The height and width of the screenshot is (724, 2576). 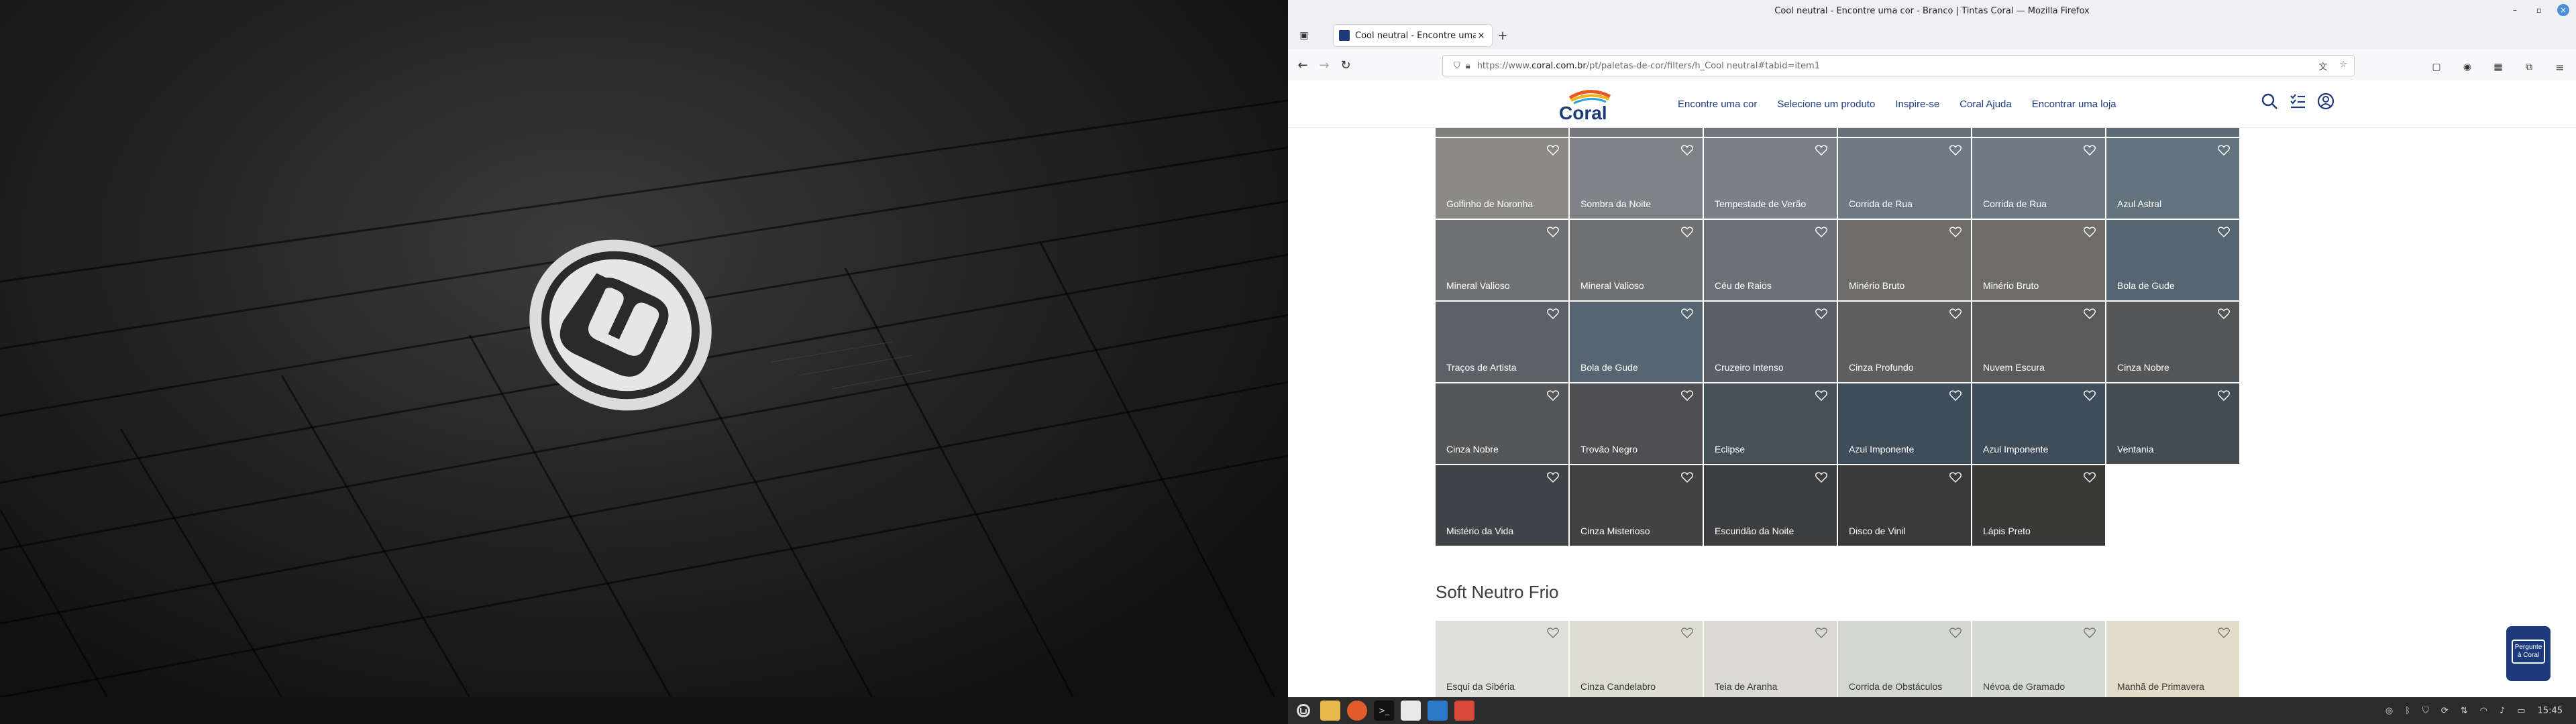 What do you see at coordinates (2425, 711) in the screenshot?
I see `shield-tray-icon: ⛉` at bounding box center [2425, 711].